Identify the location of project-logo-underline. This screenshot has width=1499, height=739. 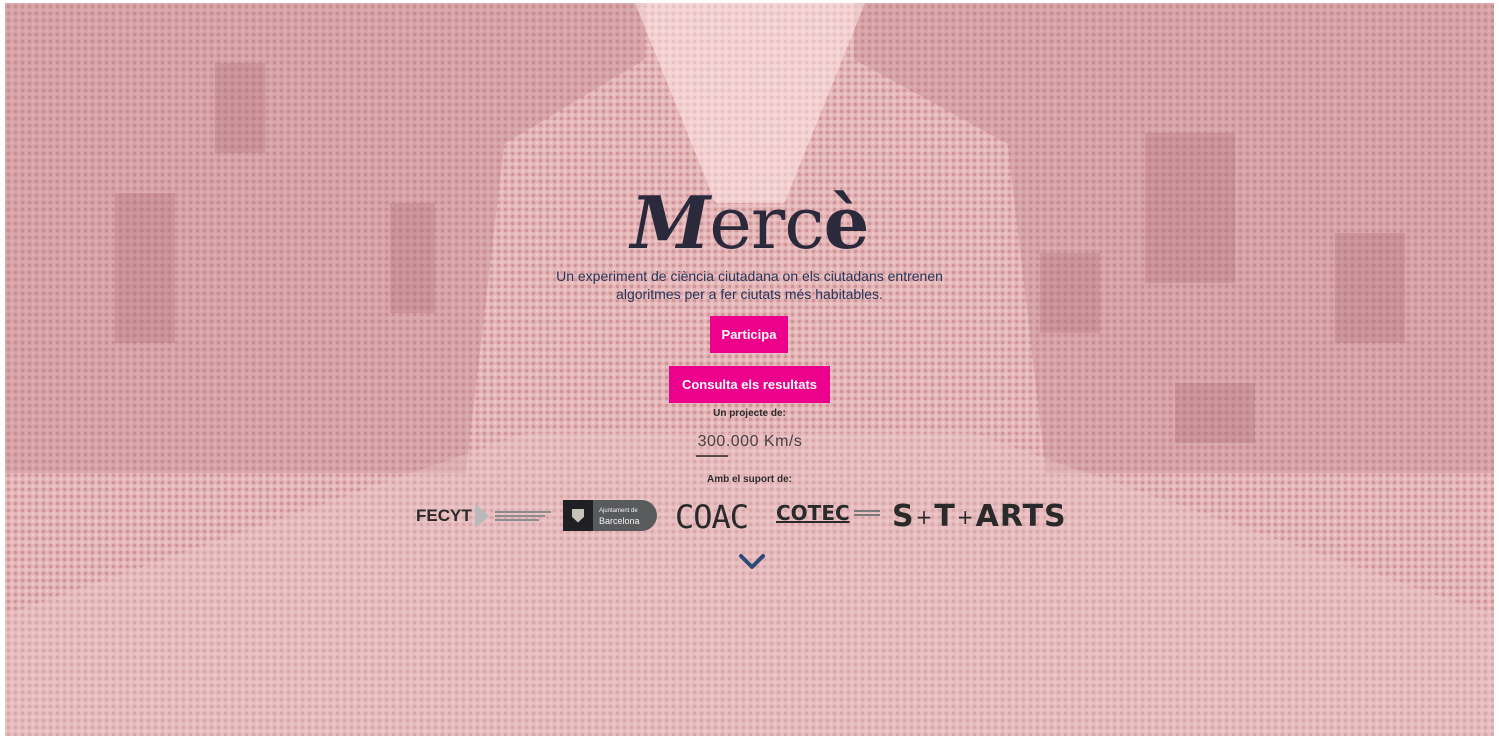
(712, 456).